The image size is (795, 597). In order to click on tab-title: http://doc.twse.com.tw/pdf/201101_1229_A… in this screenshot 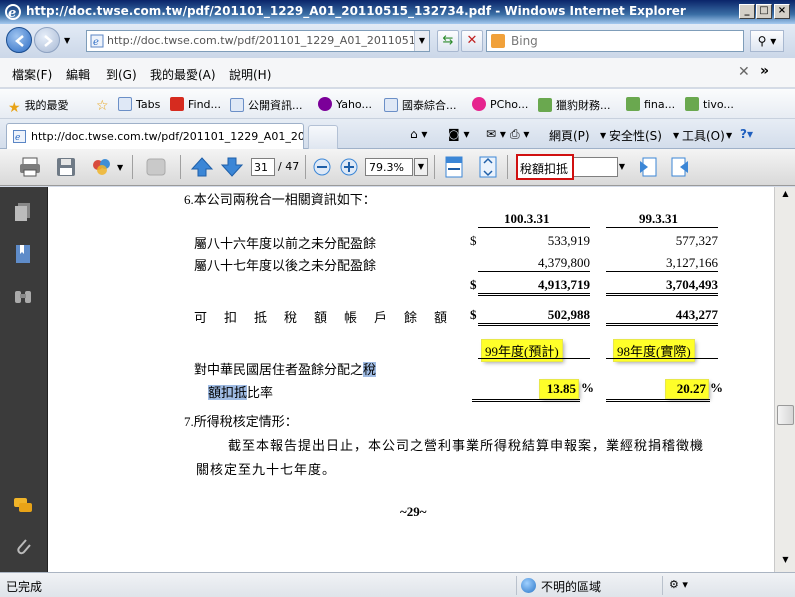, I will do `click(167, 136)`.